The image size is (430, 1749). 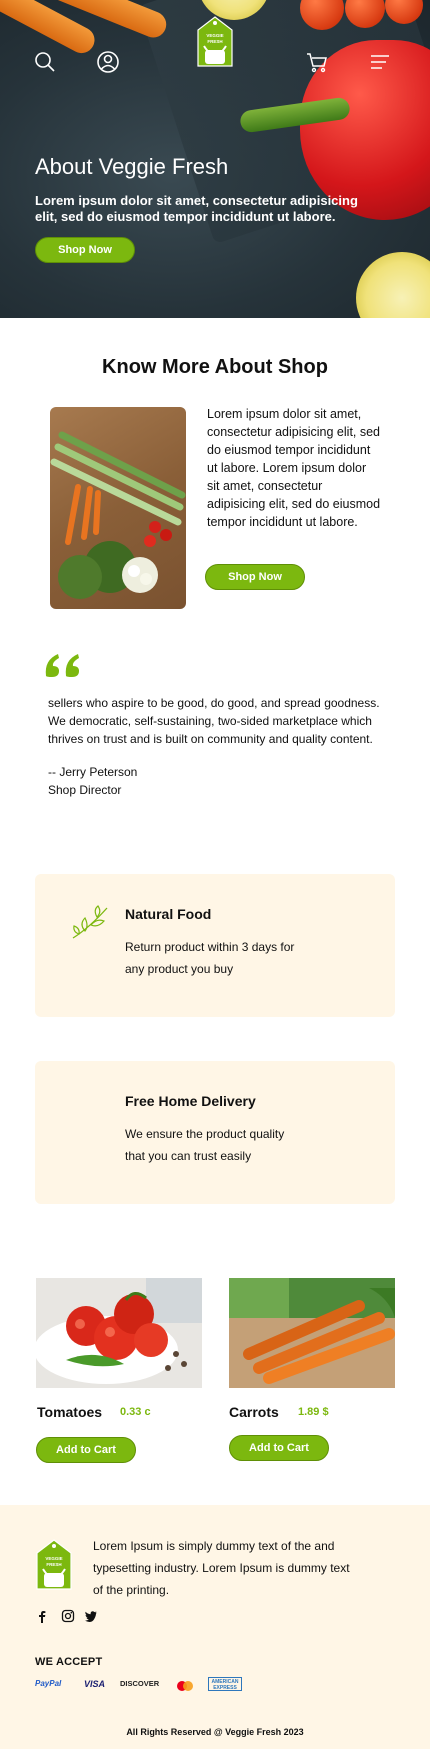 What do you see at coordinates (69, 1662) in the screenshot?
I see `we-accept-label: WE ACCEPT` at bounding box center [69, 1662].